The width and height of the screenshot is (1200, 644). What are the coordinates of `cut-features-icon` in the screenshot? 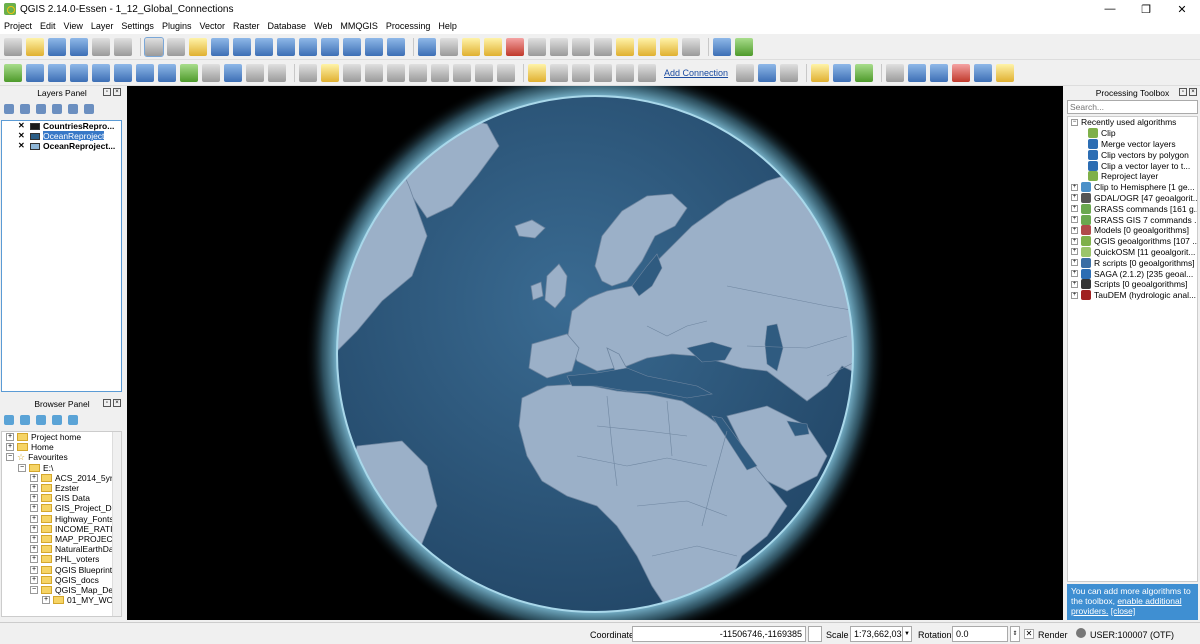 It's located at (462, 72).